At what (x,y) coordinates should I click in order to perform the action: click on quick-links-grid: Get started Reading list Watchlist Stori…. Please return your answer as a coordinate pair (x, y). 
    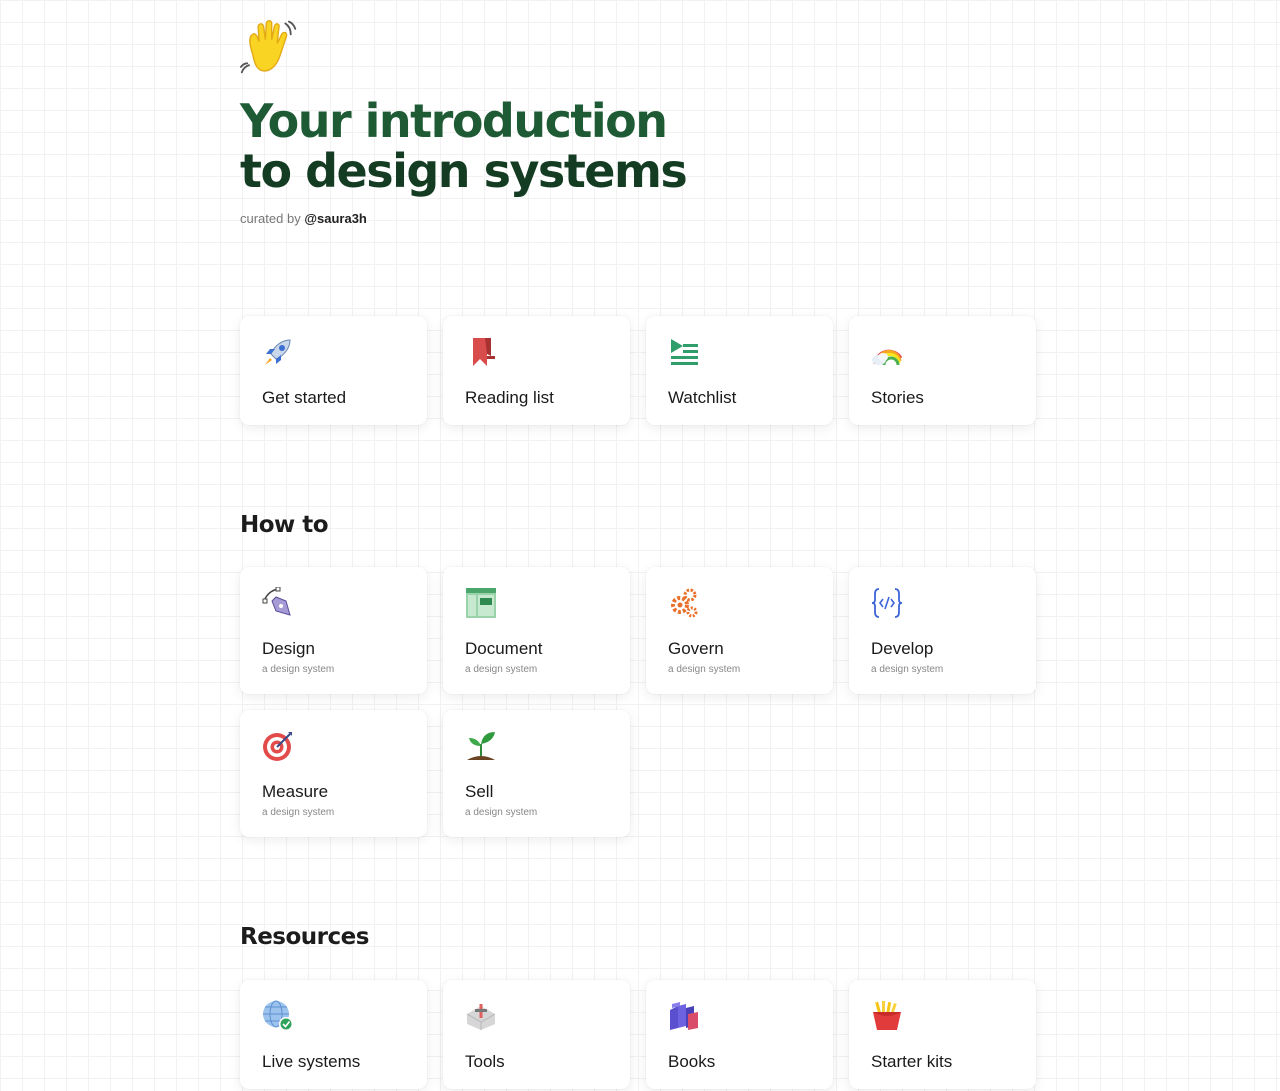
    Looking at the image, I should click on (638, 370).